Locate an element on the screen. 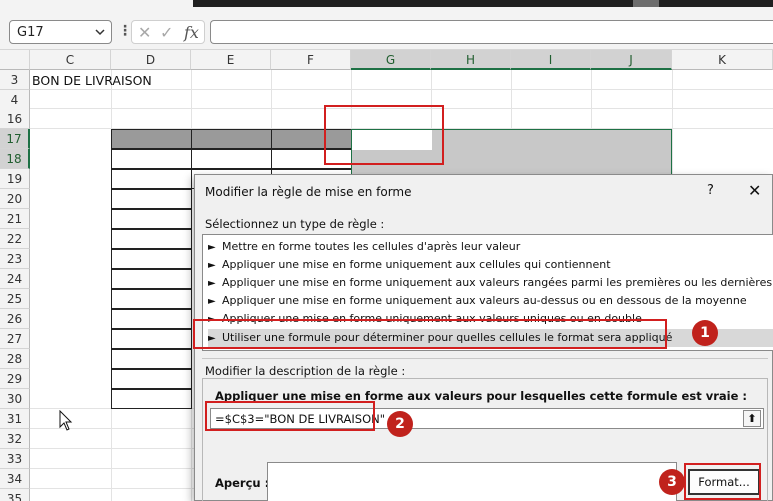 The height and width of the screenshot is (501, 773). title-bar-strip is located at coordinates (386, 4).